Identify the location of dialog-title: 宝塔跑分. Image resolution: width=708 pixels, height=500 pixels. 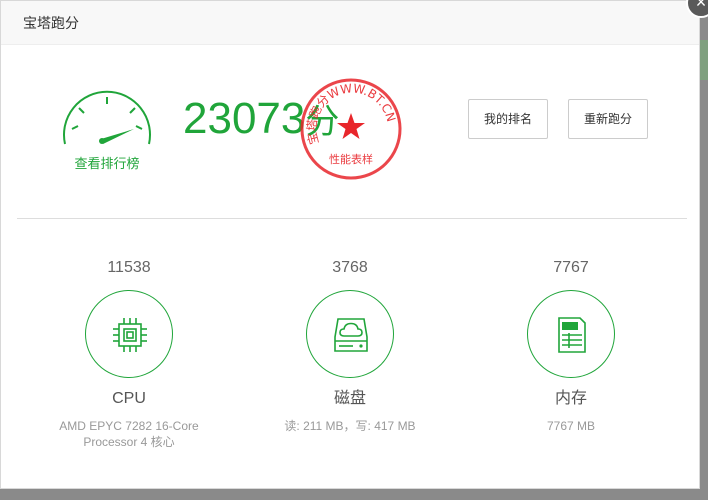
(51, 23).